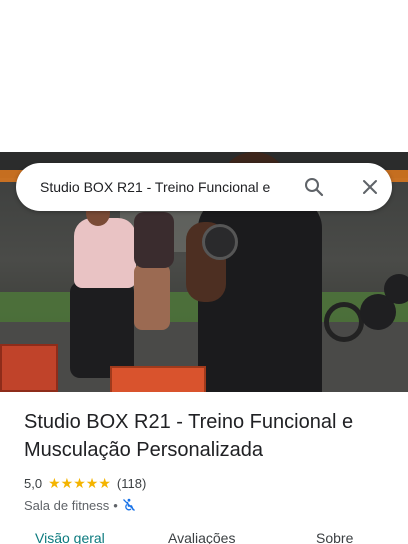 This screenshot has width=408, height=544. Describe the element at coordinates (344, 322) in the screenshot. I see `photo-rope` at that location.